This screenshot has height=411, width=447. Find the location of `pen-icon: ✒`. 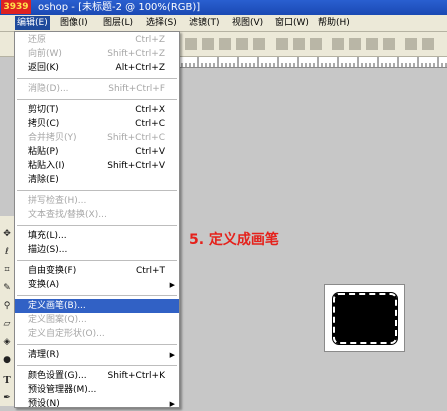

pen-icon: ✒ is located at coordinates (7, 398).